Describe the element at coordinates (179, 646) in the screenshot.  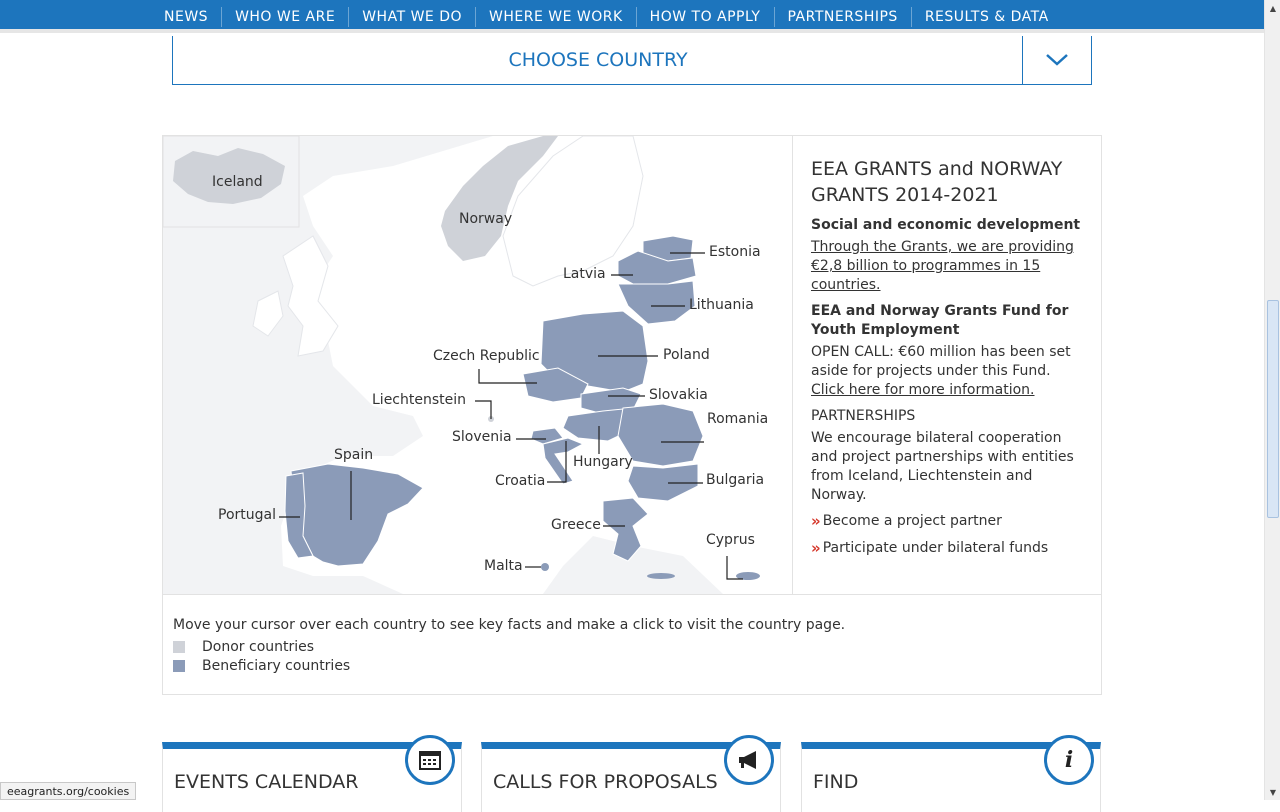
I see `legend-swatch-donor` at that location.